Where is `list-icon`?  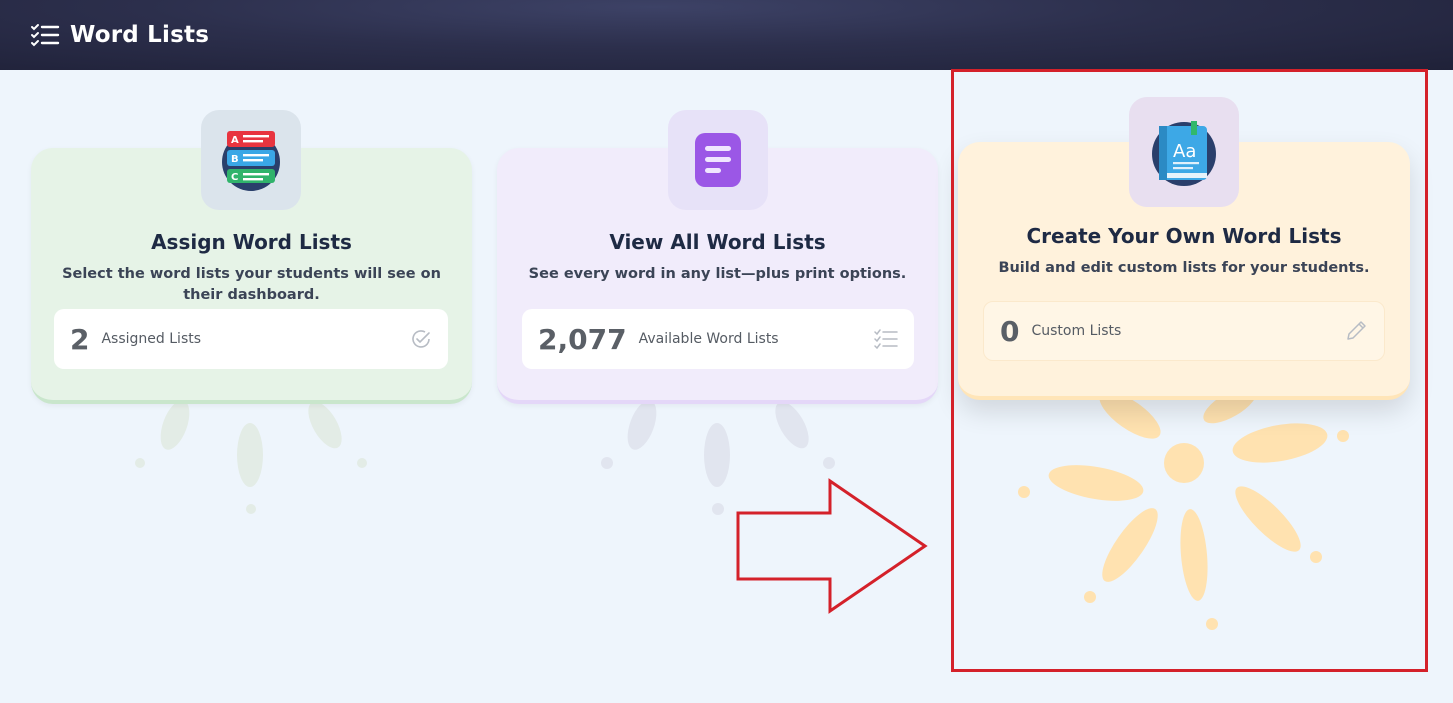 list-icon is located at coordinates (886, 339).